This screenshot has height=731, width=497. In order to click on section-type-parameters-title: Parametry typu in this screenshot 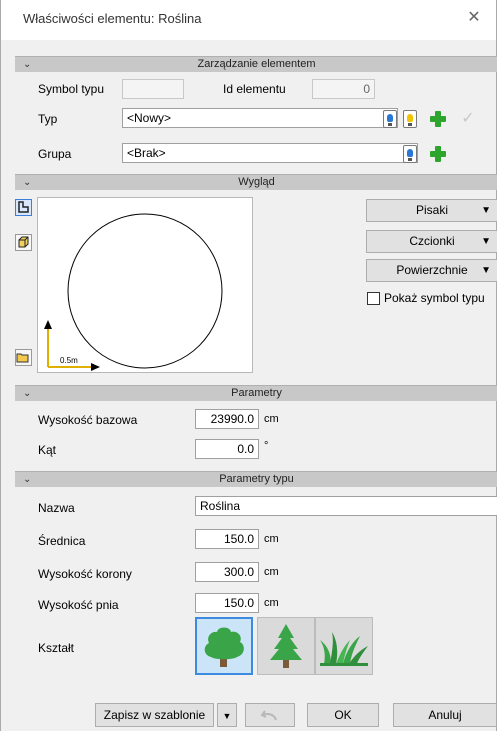, I will do `click(256, 479)`.